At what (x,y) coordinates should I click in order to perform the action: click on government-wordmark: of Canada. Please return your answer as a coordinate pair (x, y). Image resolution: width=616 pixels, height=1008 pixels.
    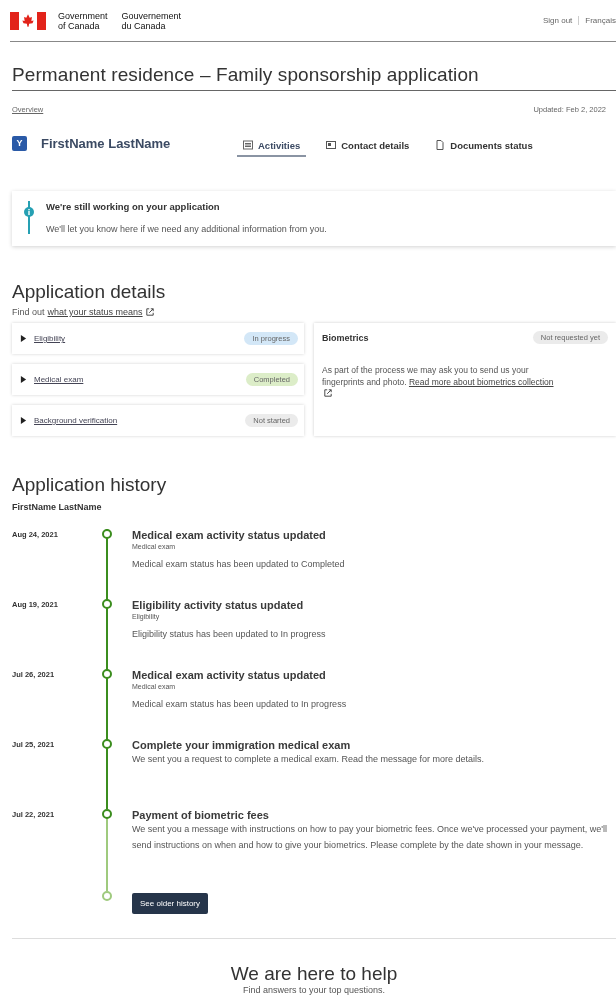
    Looking at the image, I should click on (79, 25).